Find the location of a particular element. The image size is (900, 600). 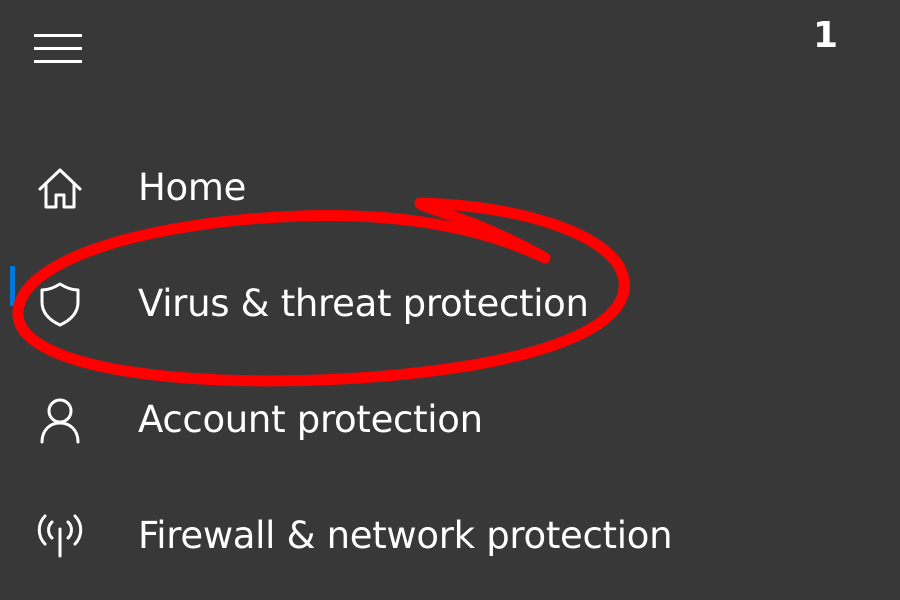

antenna-icon is located at coordinates (60, 536).